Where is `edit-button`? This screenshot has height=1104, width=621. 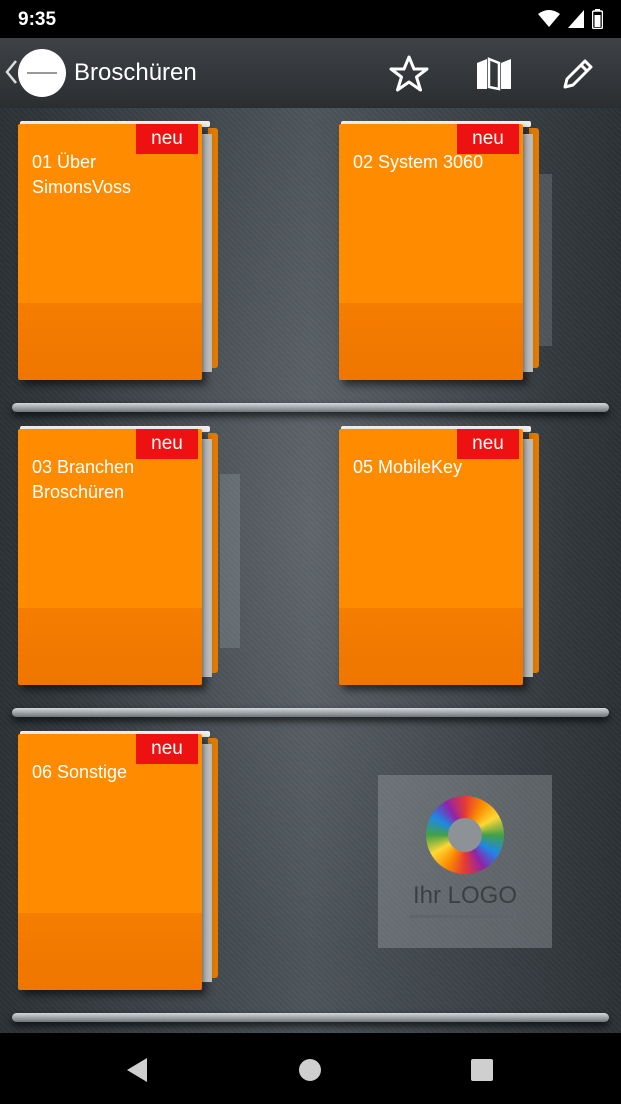 edit-button is located at coordinates (578, 74).